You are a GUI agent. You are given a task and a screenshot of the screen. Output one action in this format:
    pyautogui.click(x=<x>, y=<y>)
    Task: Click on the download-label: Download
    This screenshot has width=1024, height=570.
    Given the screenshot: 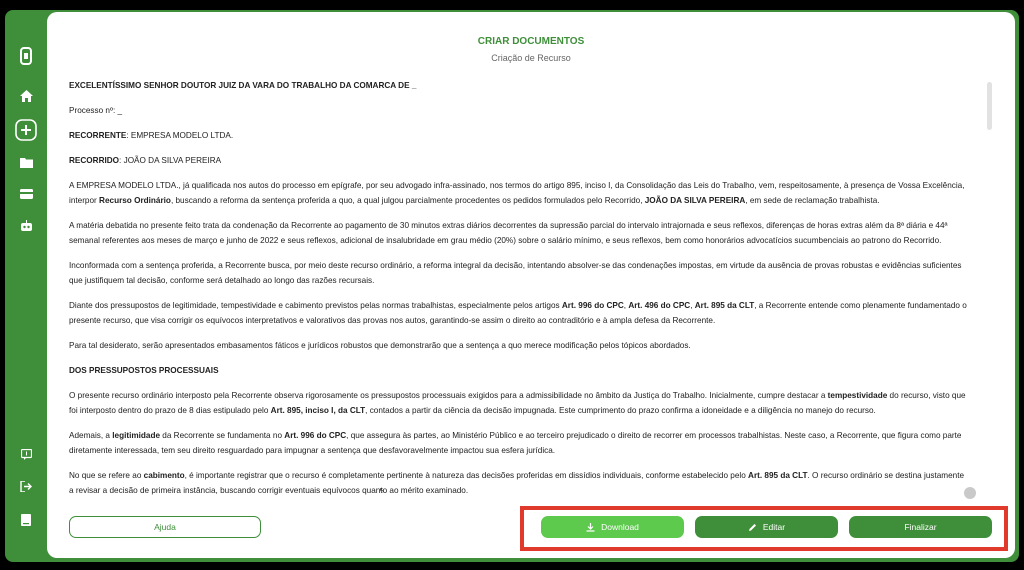 What is the action you would take?
    pyautogui.click(x=620, y=527)
    